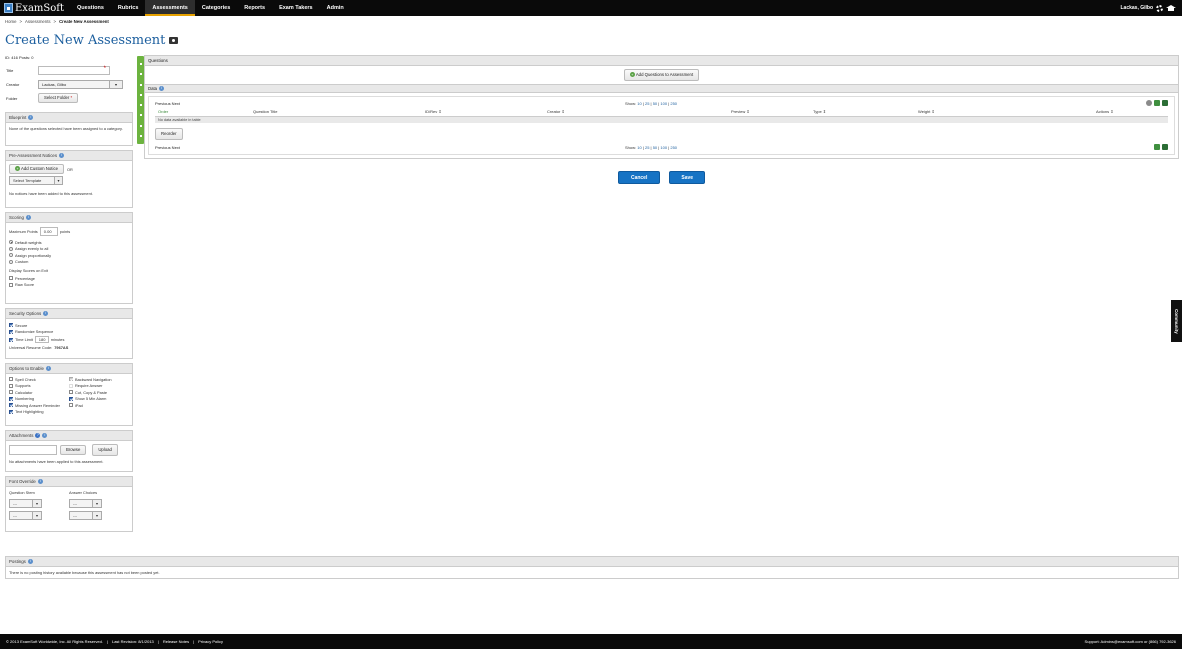 The height and width of the screenshot is (649, 1182). I want to click on privacy-policy-link: Privacy Policy, so click(210, 641).